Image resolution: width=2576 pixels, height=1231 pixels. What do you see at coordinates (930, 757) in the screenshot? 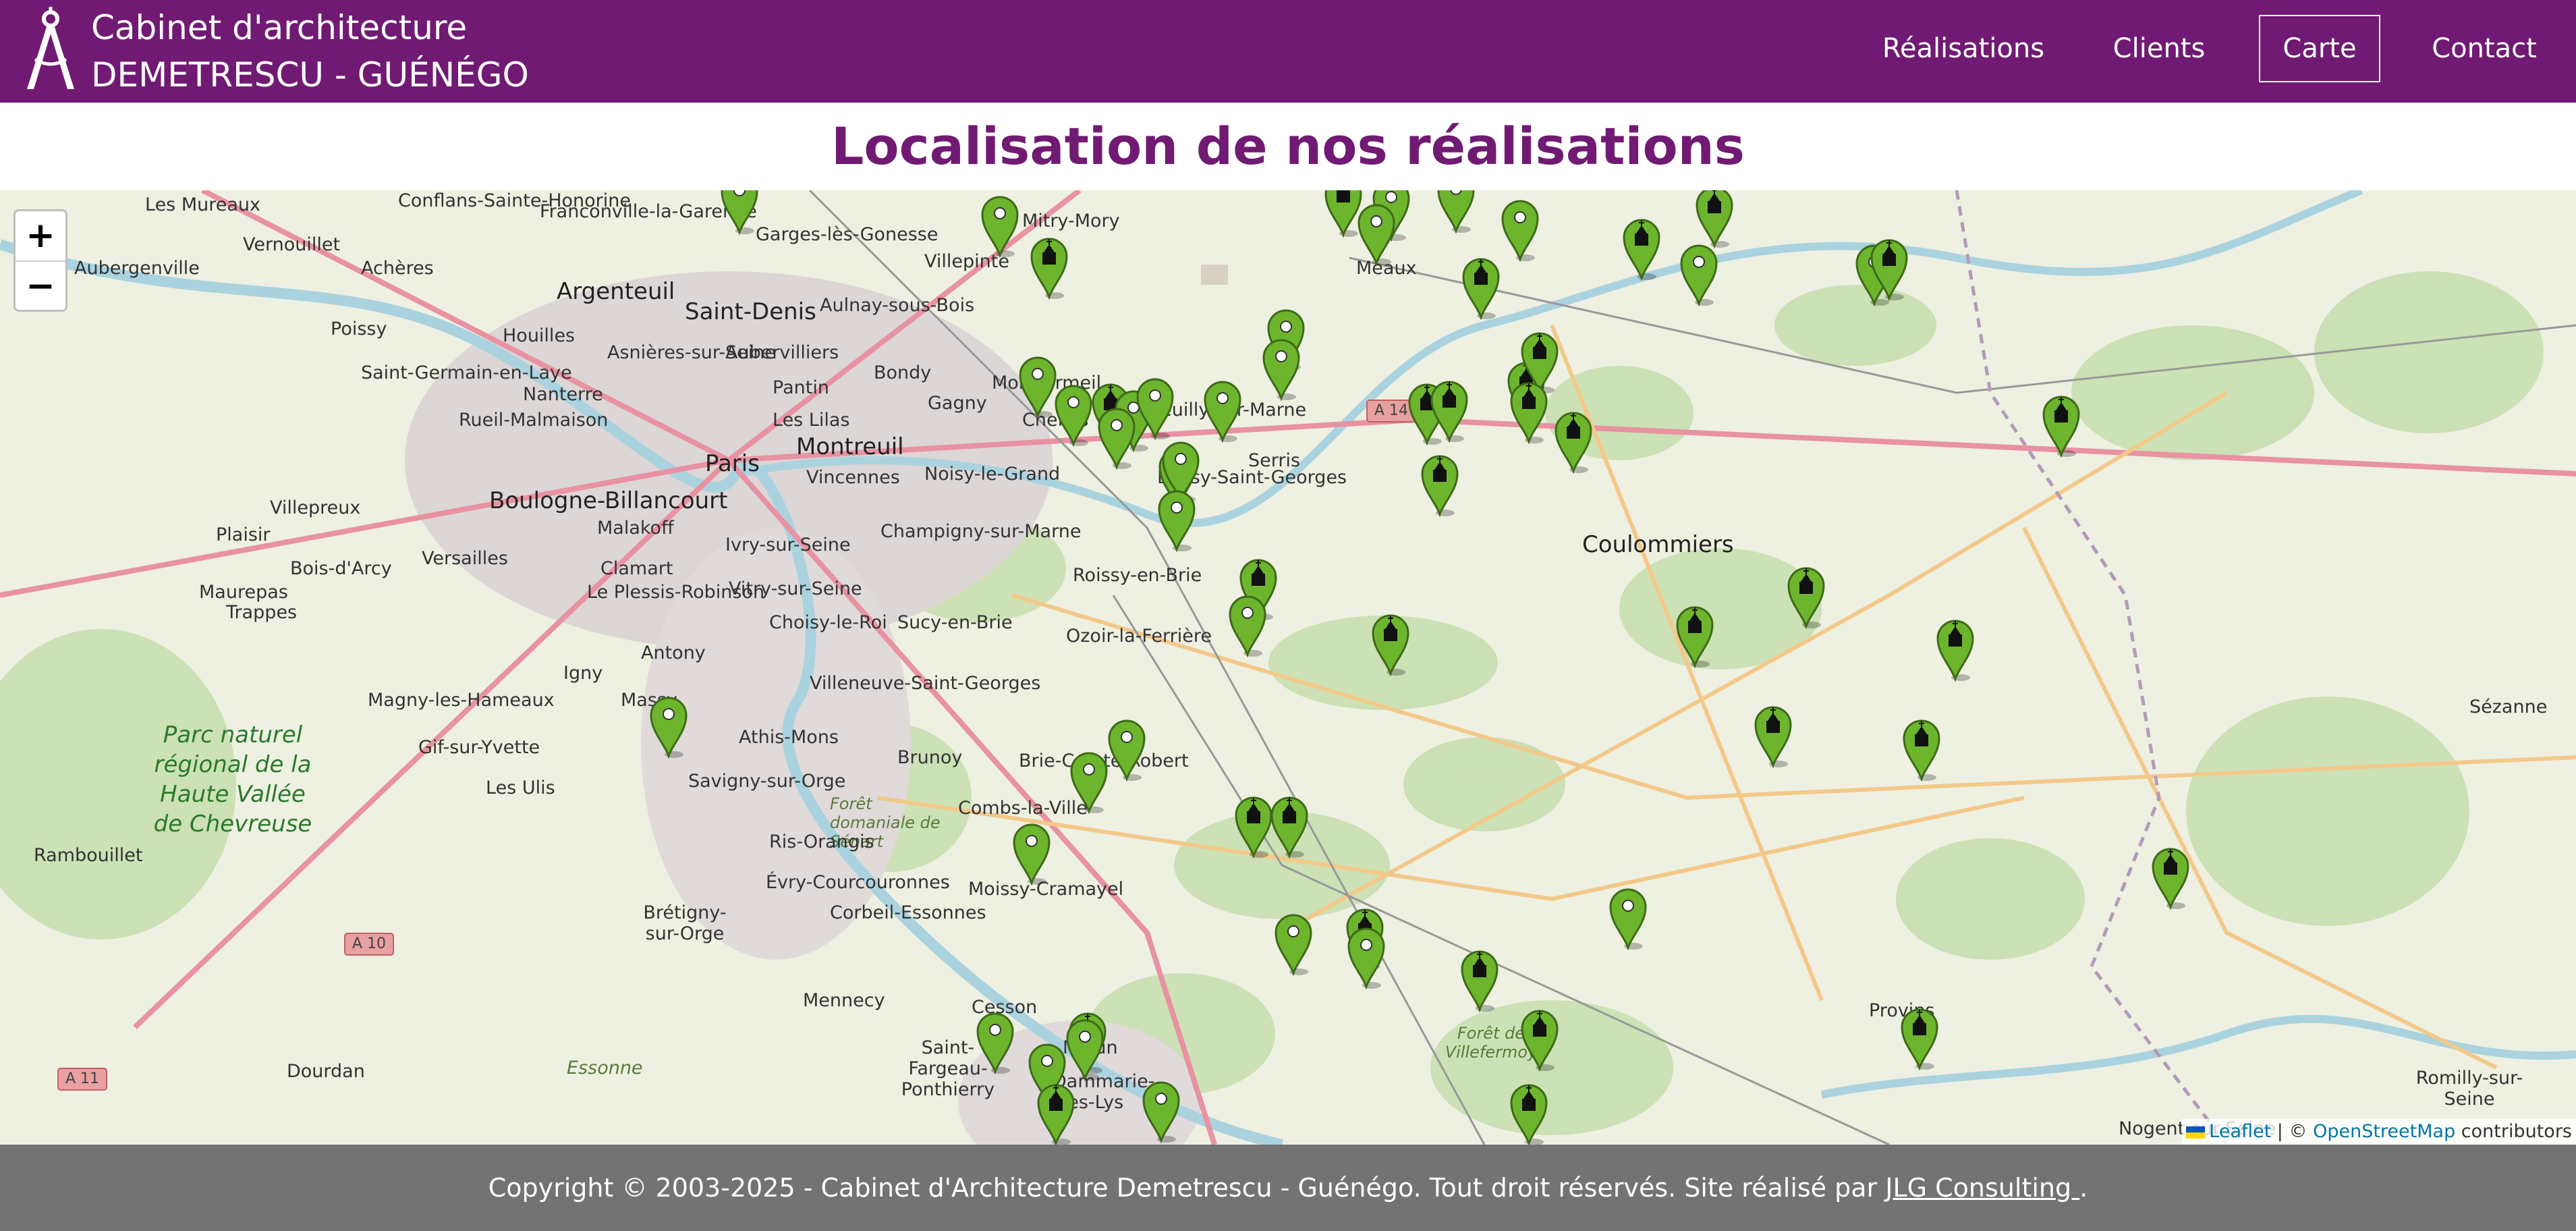
I see `place-label: Brunoy` at bounding box center [930, 757].